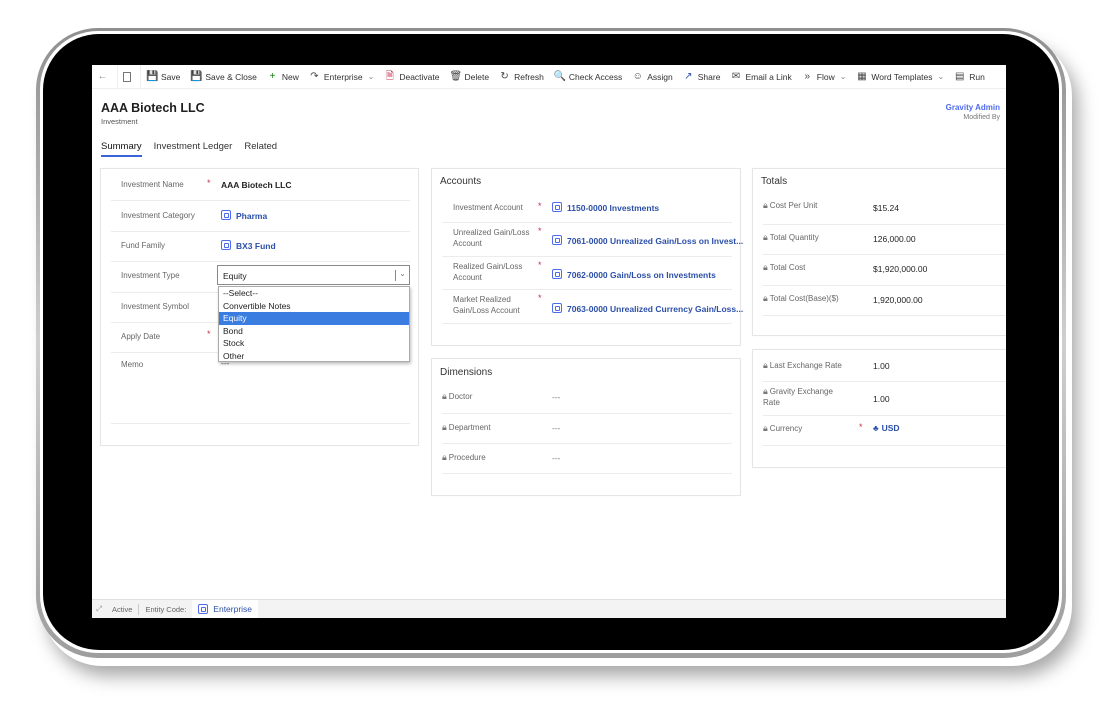 The image size is (1100, 720). I want to click on fund-family-lookup: BX3 Fund, so click(248, 245).